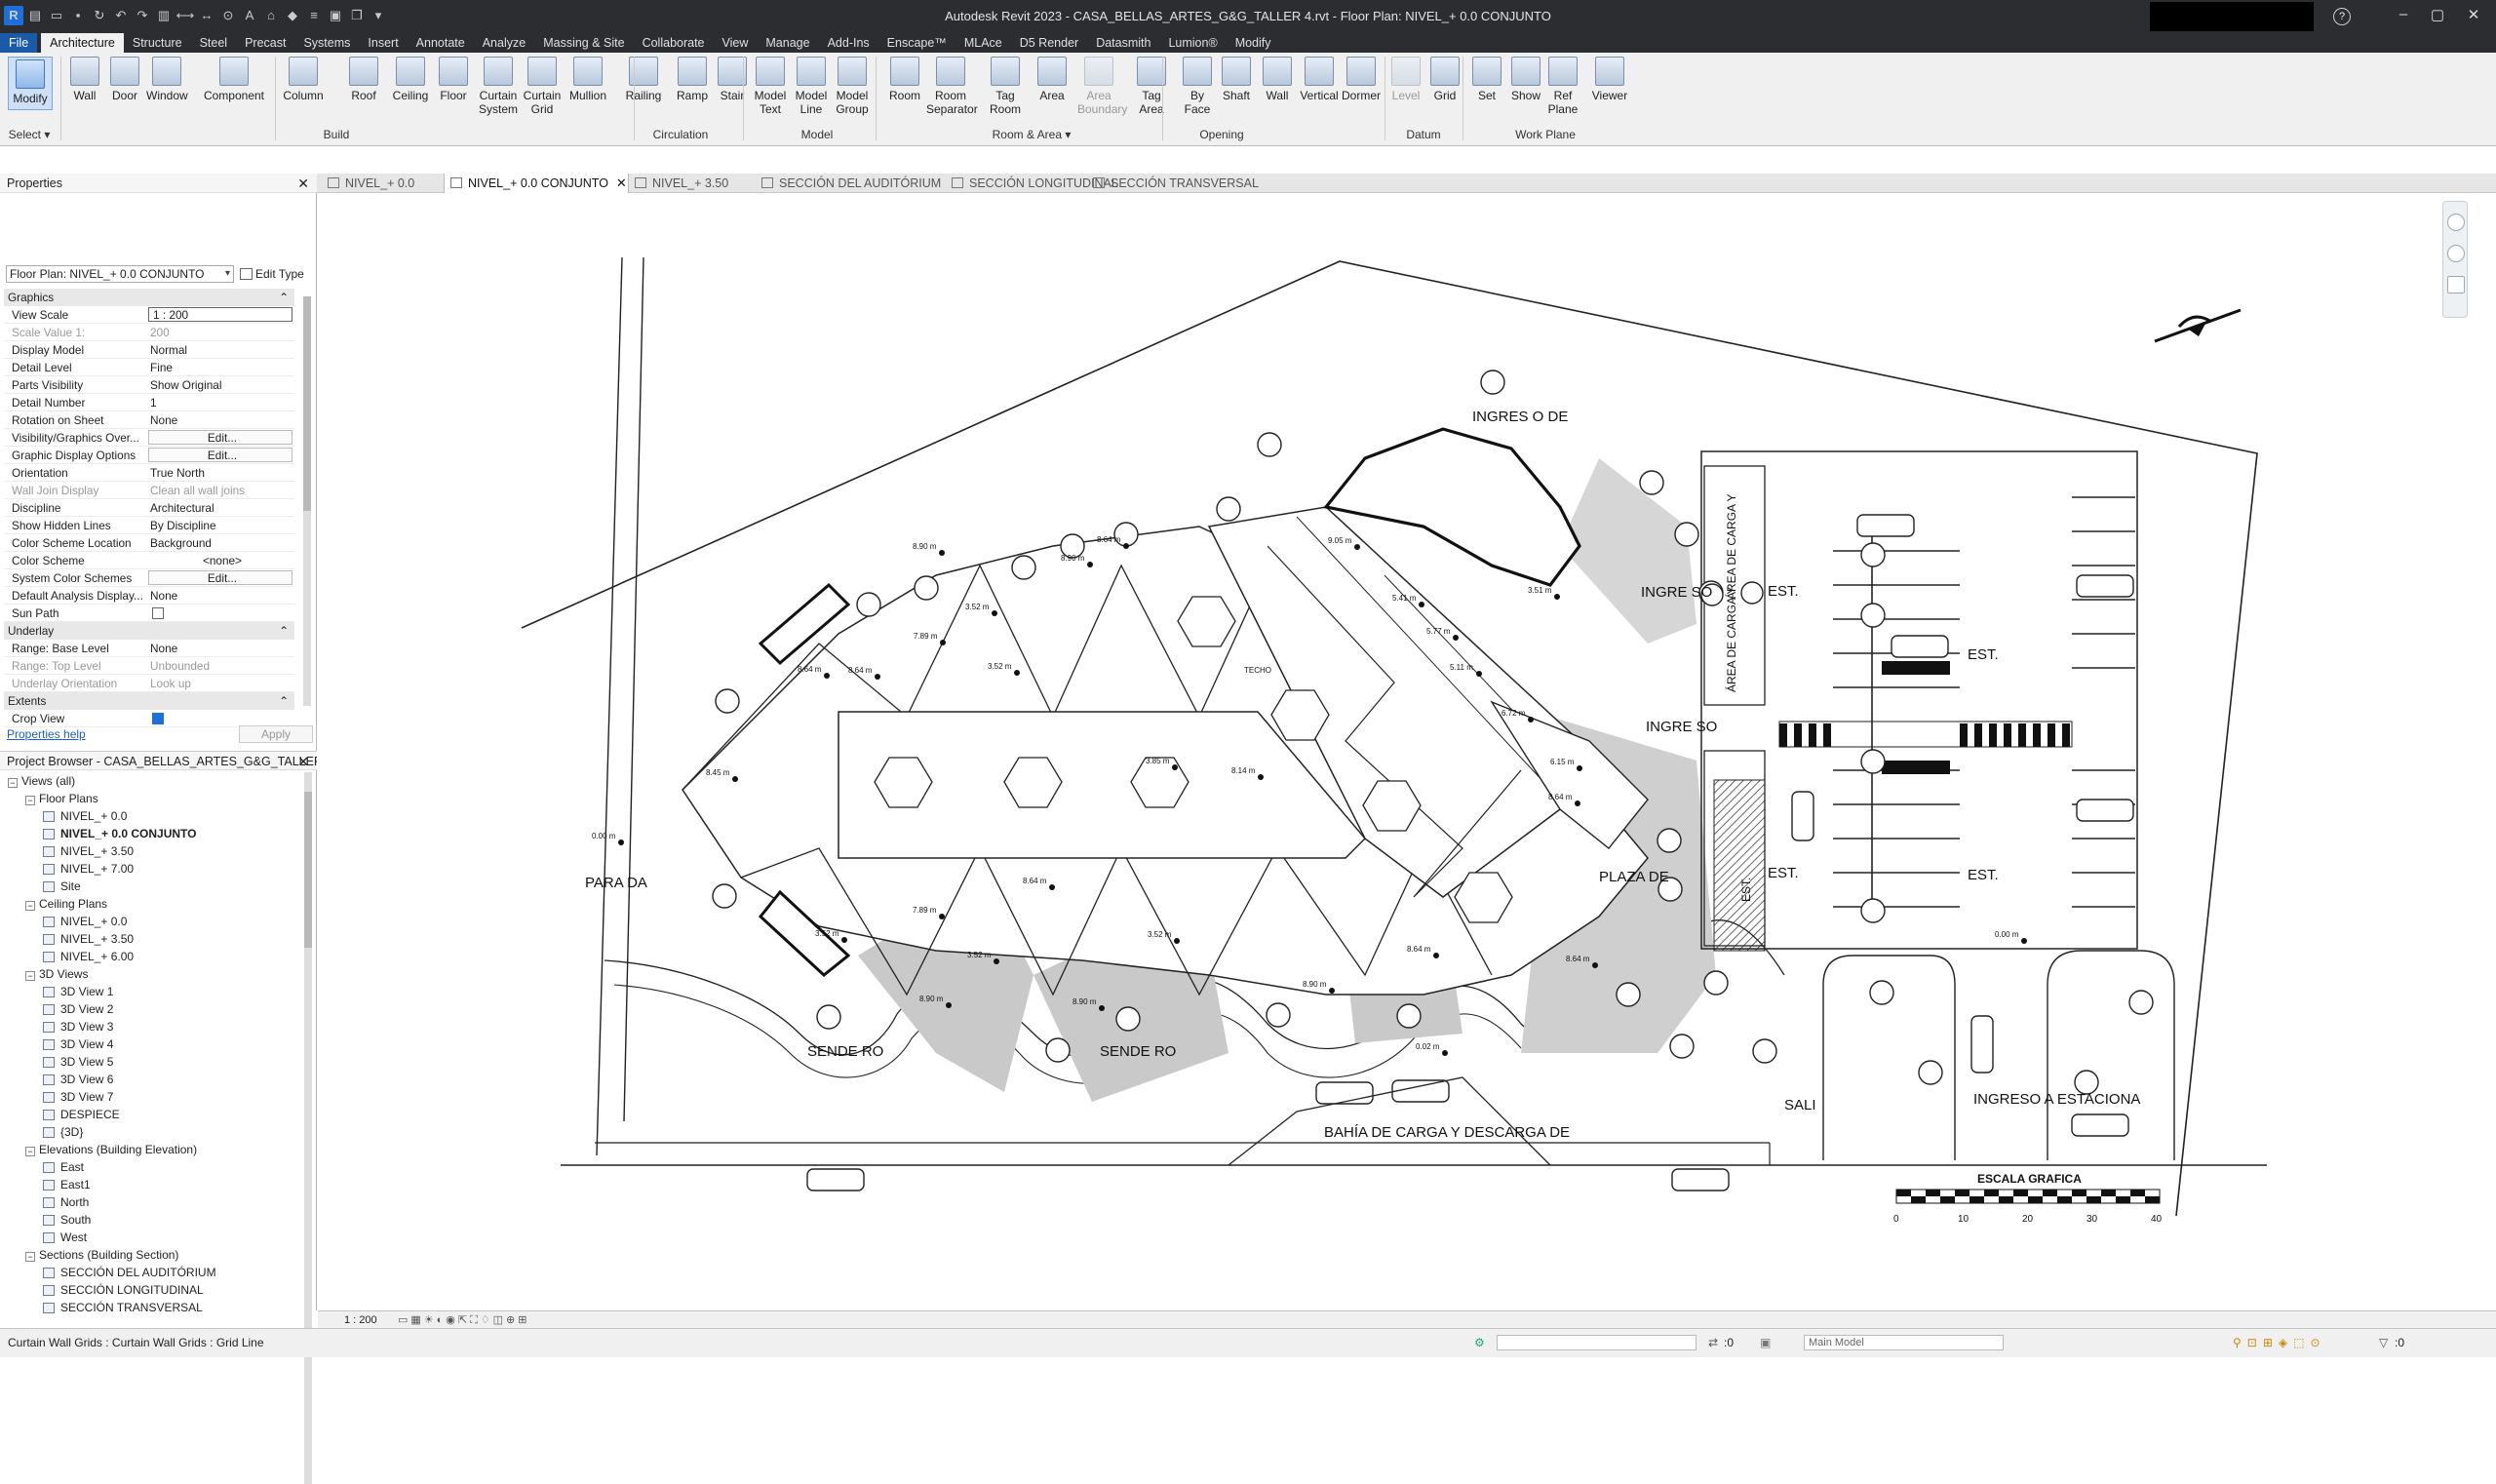 Image resolution: width=2496 pixels, height=1484 pixels. What do you see at coordinates (848, 183) in the screenshot?
I see `view-tab-secci-n-del-audit-rium: SECCIÓN DEL AUDITÓRIUM` at bounding box center [848, 183].